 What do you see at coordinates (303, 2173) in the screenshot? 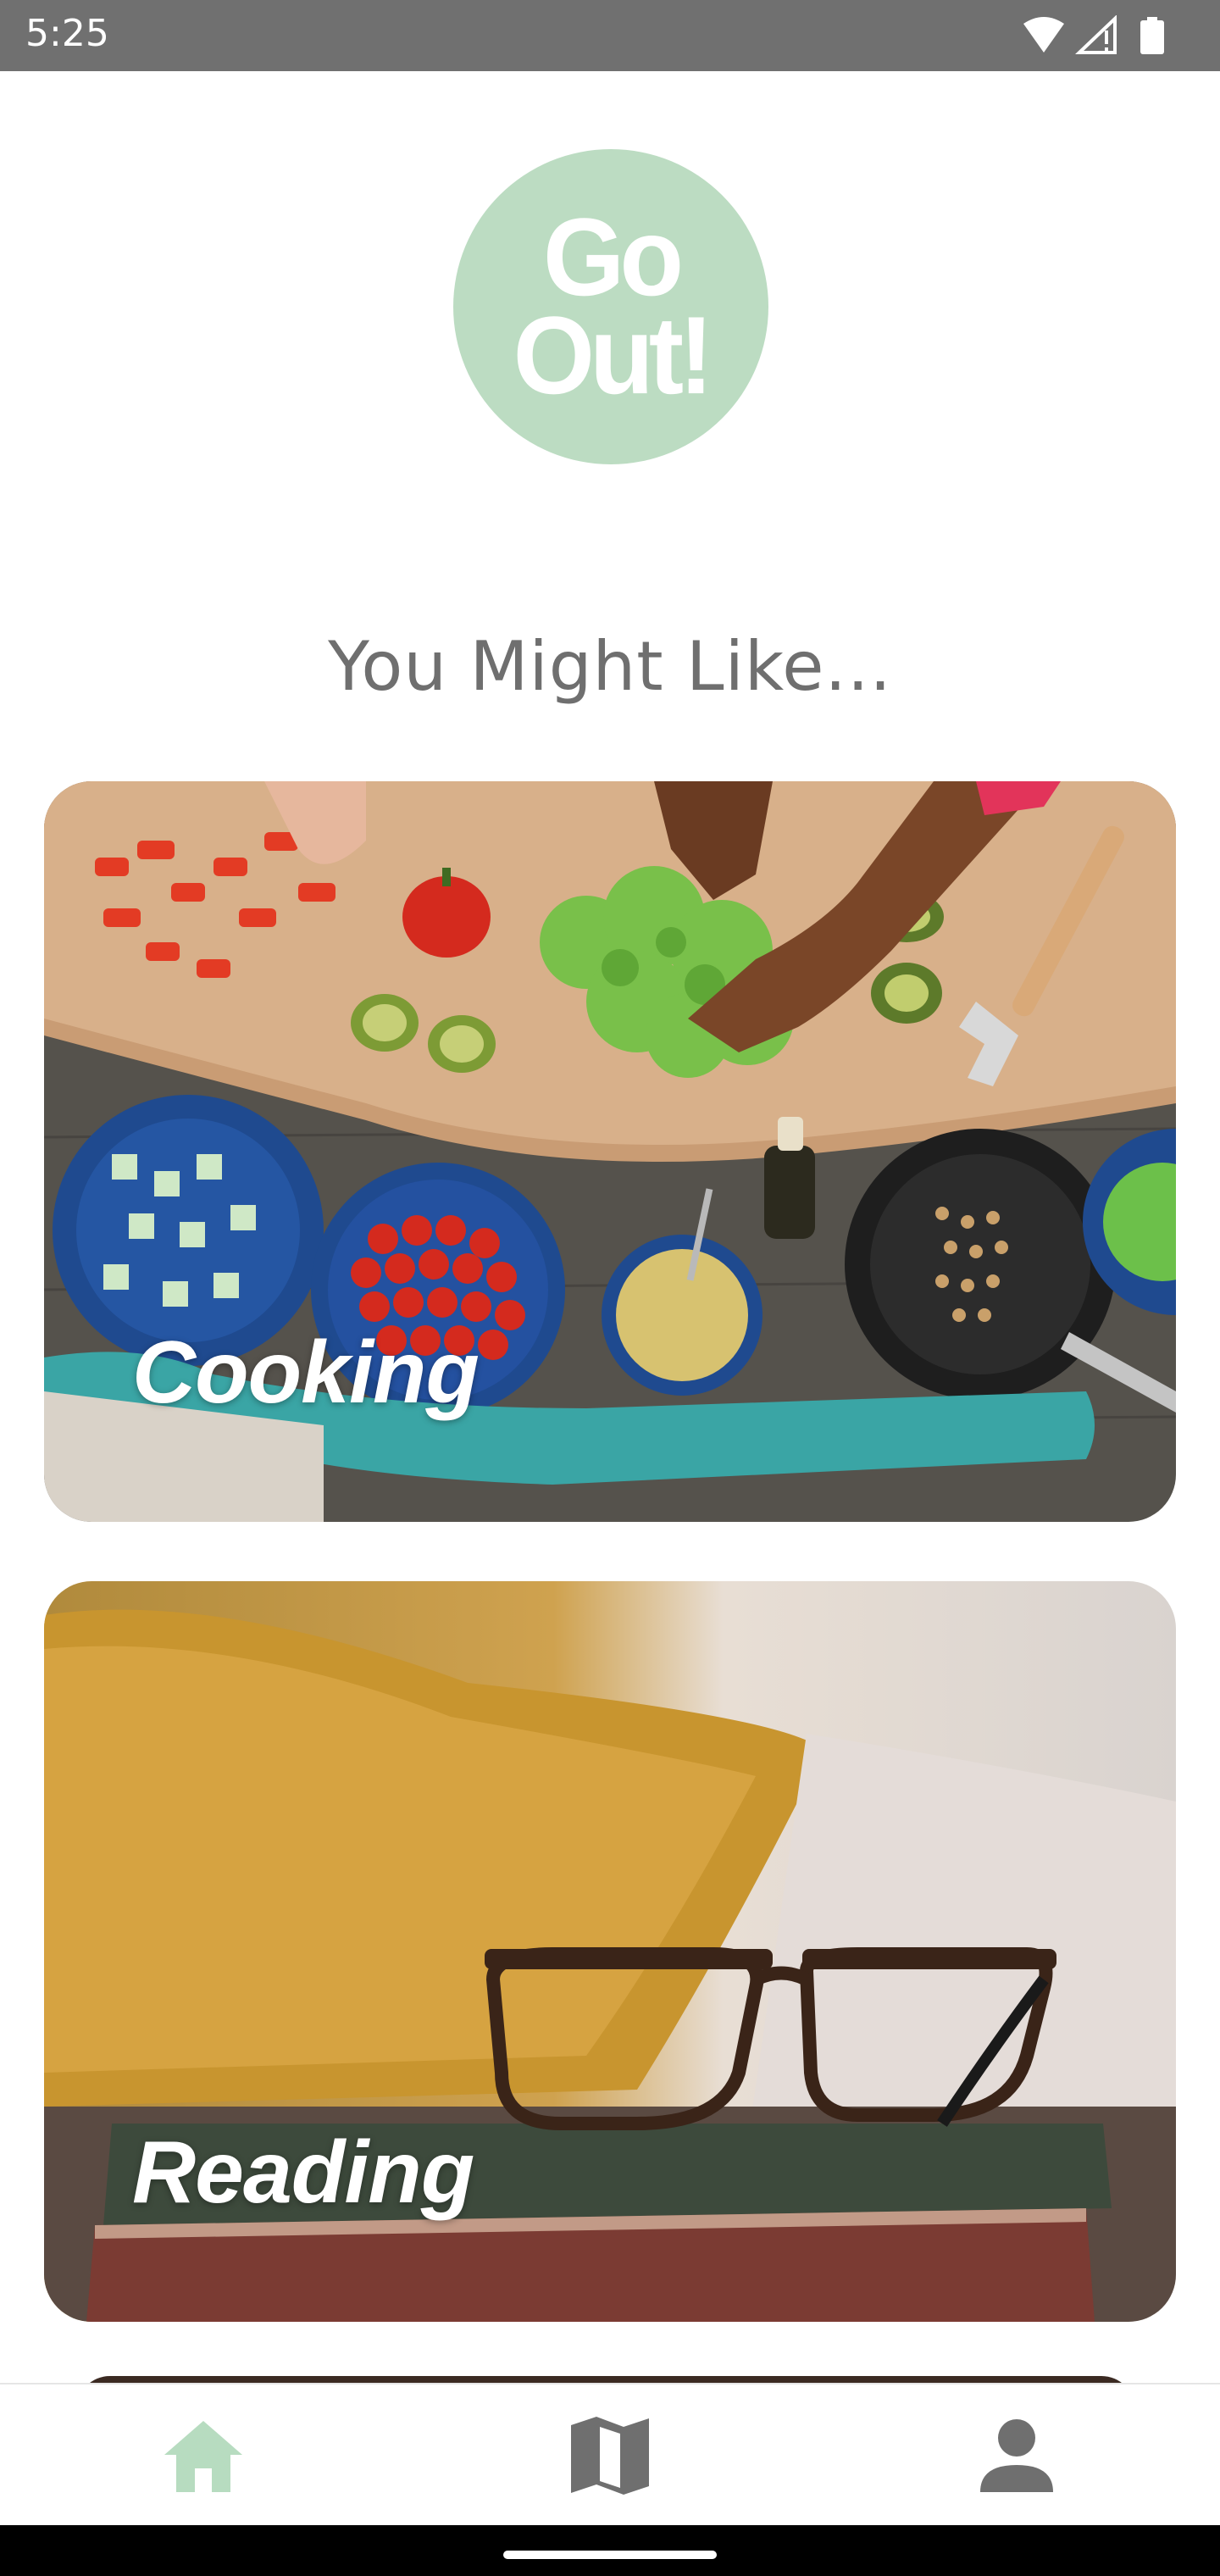
I see `card-label-reading: Reading` at bounding box center [303, 2173].